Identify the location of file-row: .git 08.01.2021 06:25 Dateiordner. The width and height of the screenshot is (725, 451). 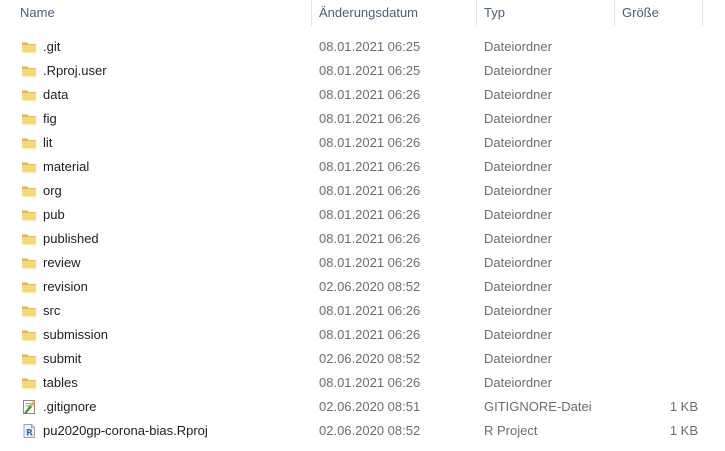
(362, 47).